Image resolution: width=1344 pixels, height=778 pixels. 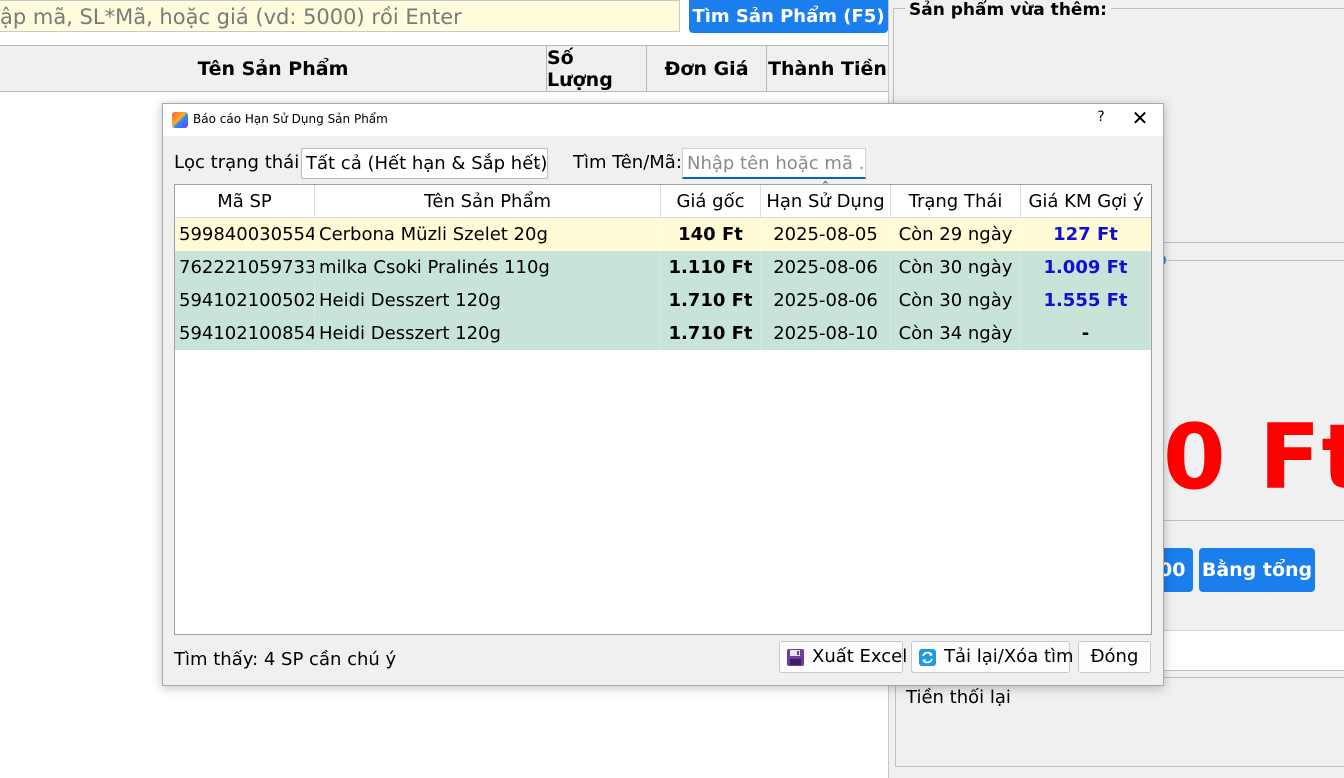 I want to click on close-icon: ✕, so click(x=1140, y=118).